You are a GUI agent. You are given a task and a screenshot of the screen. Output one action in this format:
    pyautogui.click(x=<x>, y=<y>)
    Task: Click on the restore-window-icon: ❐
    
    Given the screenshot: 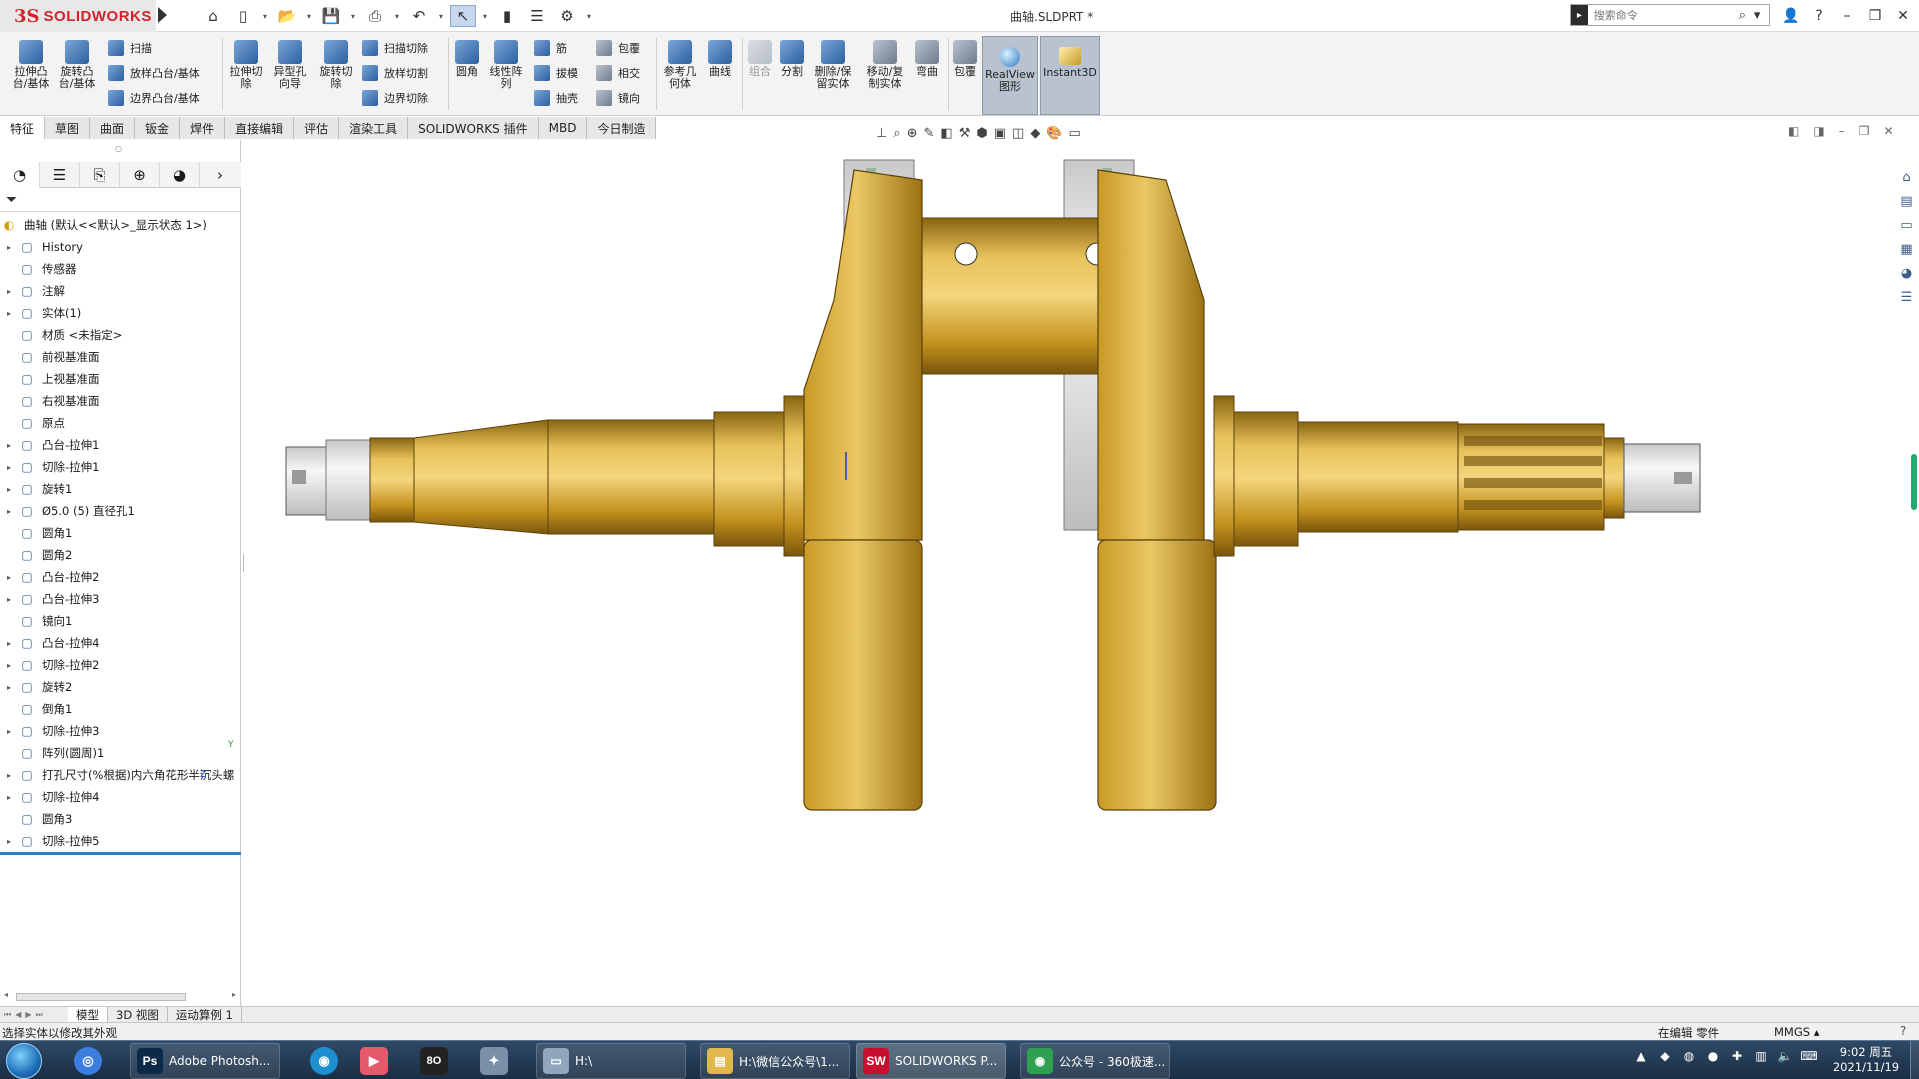 What is the action you would take?
    pyautogui.click(x=1875, y=16)
    